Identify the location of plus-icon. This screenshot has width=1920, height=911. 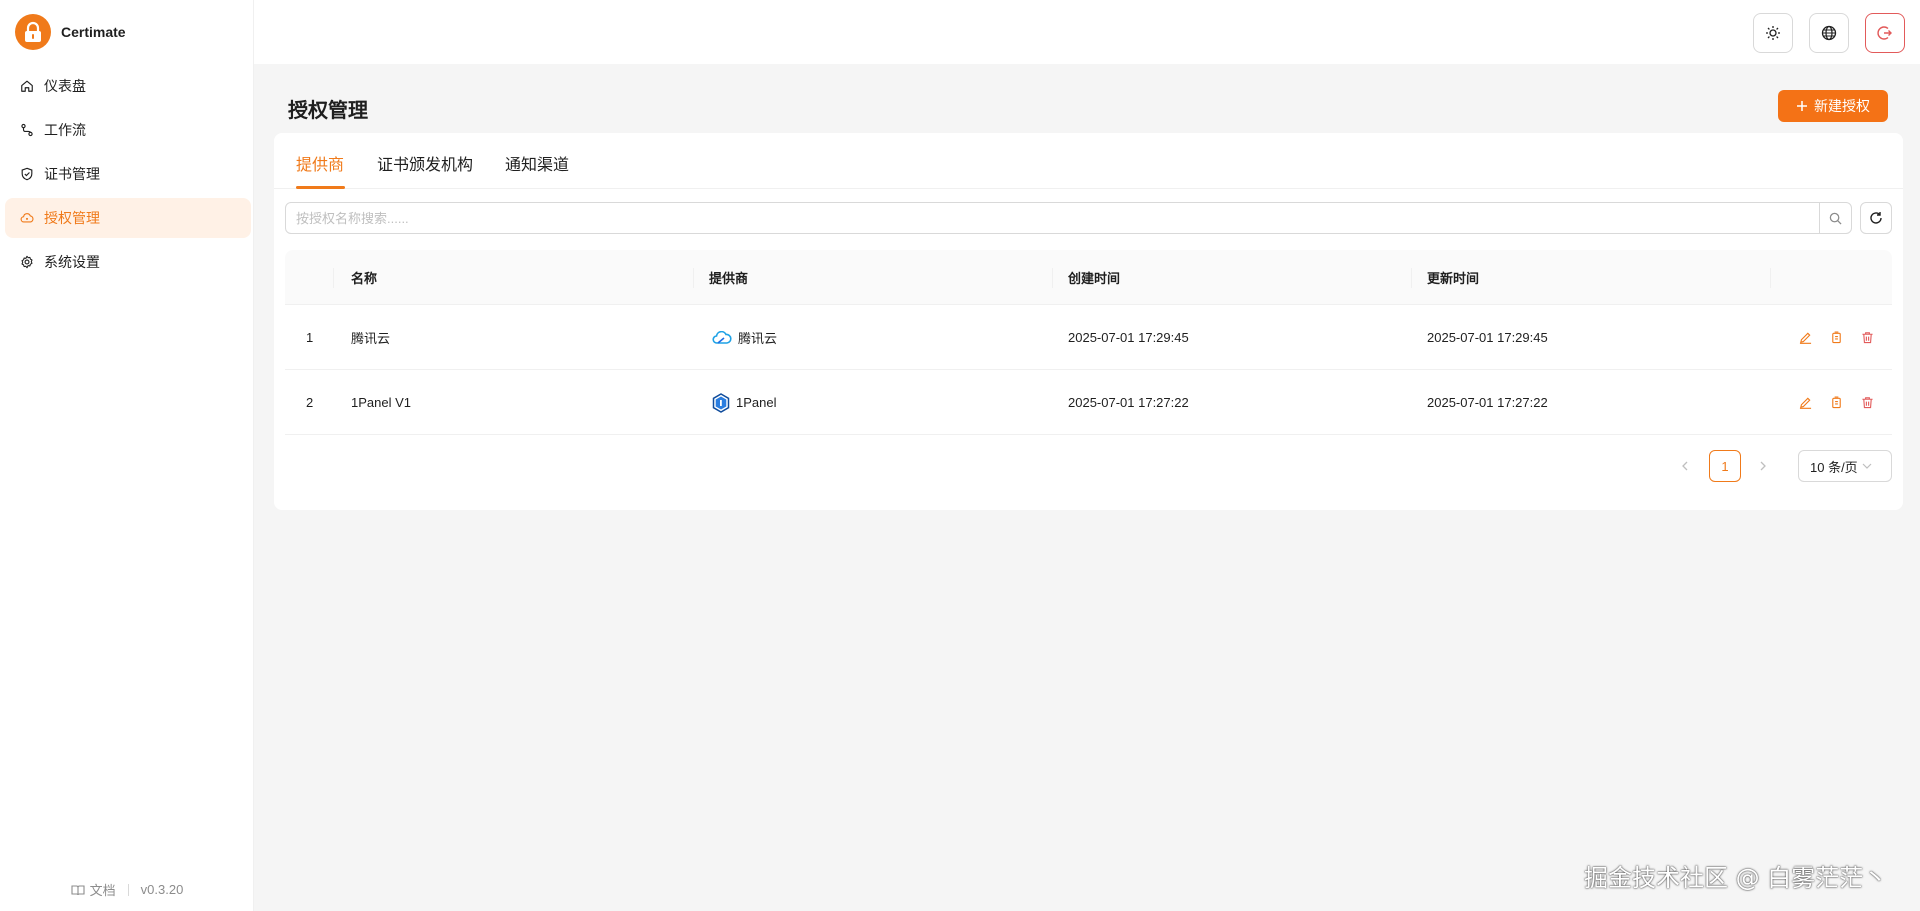
(1802, 106).